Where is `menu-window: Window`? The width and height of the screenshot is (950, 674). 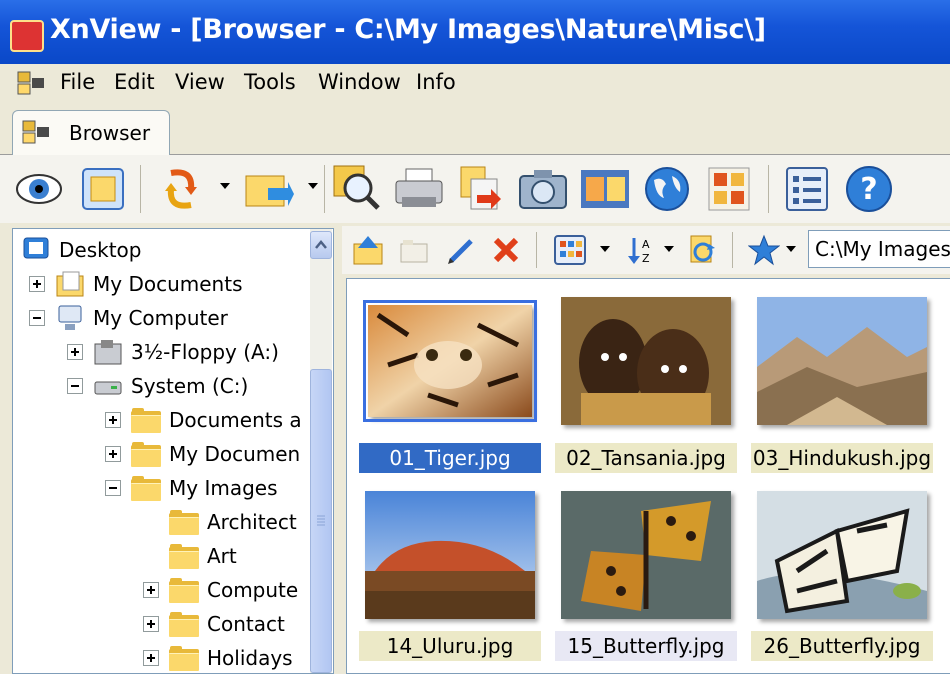
menu-window: Window is located at coordinates (359, 82).